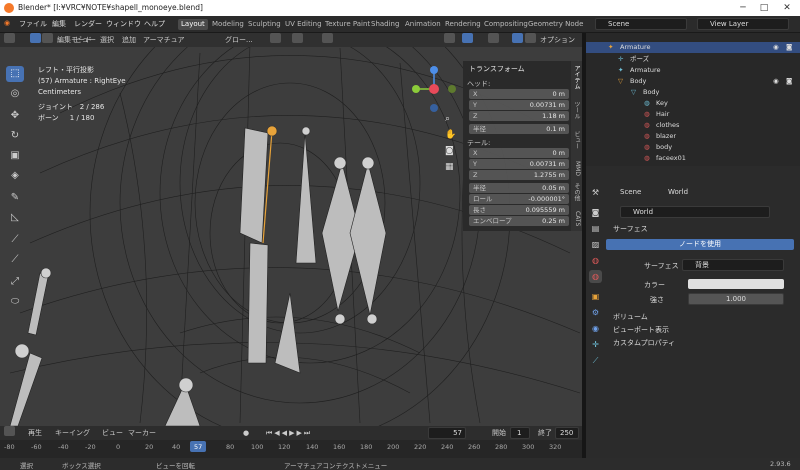  What do you see at coordinates (530, 38) in the screenshot?
I see `shading-solid-icon` at bounding box center [530, 38].